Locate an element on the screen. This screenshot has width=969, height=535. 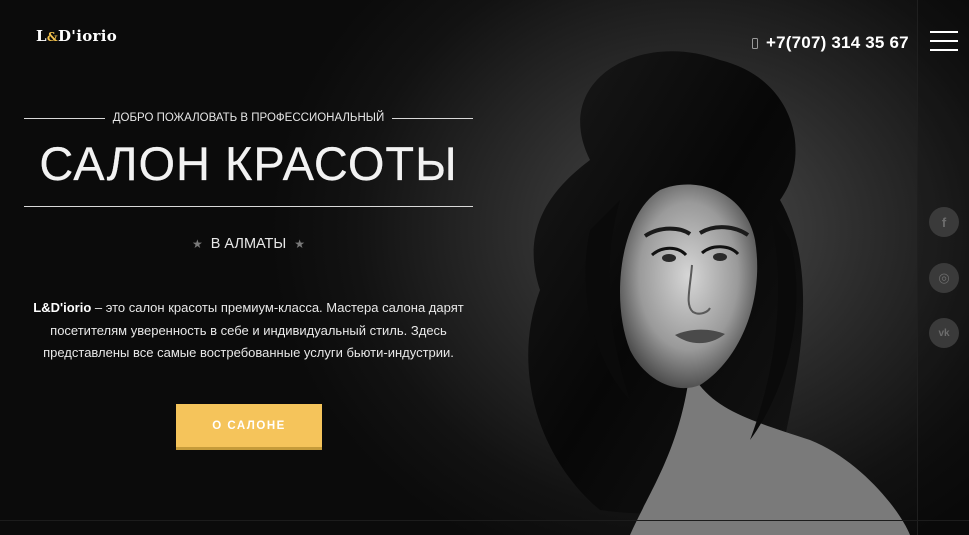
hamburger-menu-button is located at coordinates (944, 41).